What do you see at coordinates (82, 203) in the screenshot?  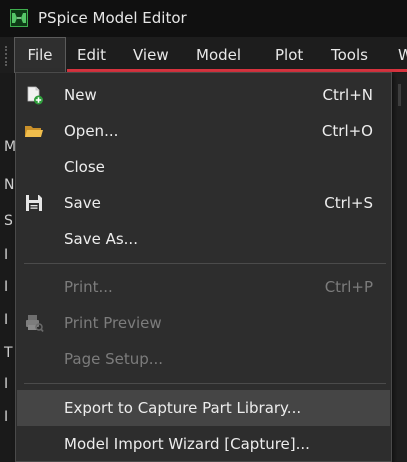 I see `menu-item-label: Save` at bounding box center [82, 203].